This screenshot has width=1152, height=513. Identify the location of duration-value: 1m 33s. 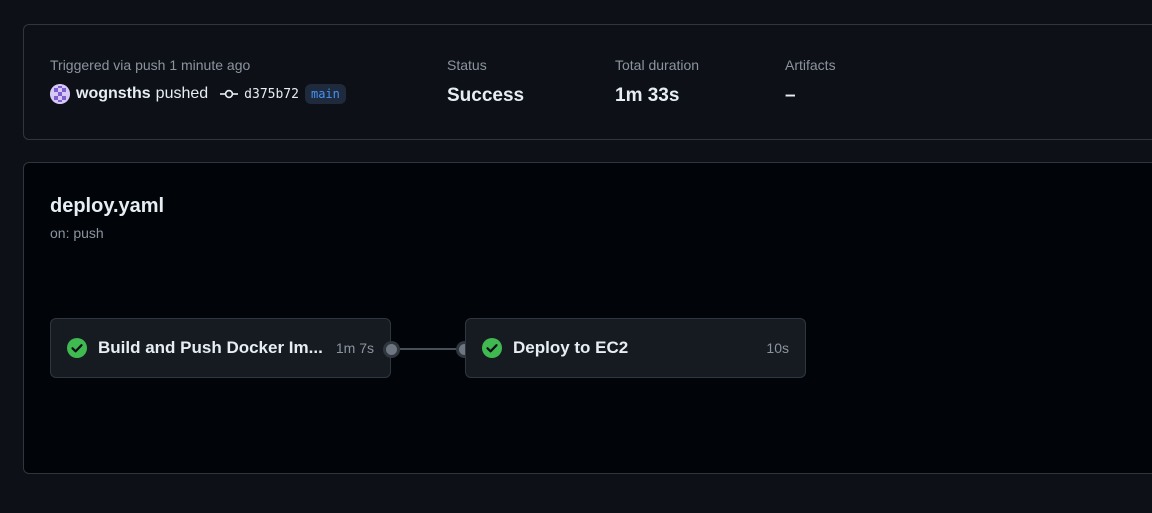
(647, 95).